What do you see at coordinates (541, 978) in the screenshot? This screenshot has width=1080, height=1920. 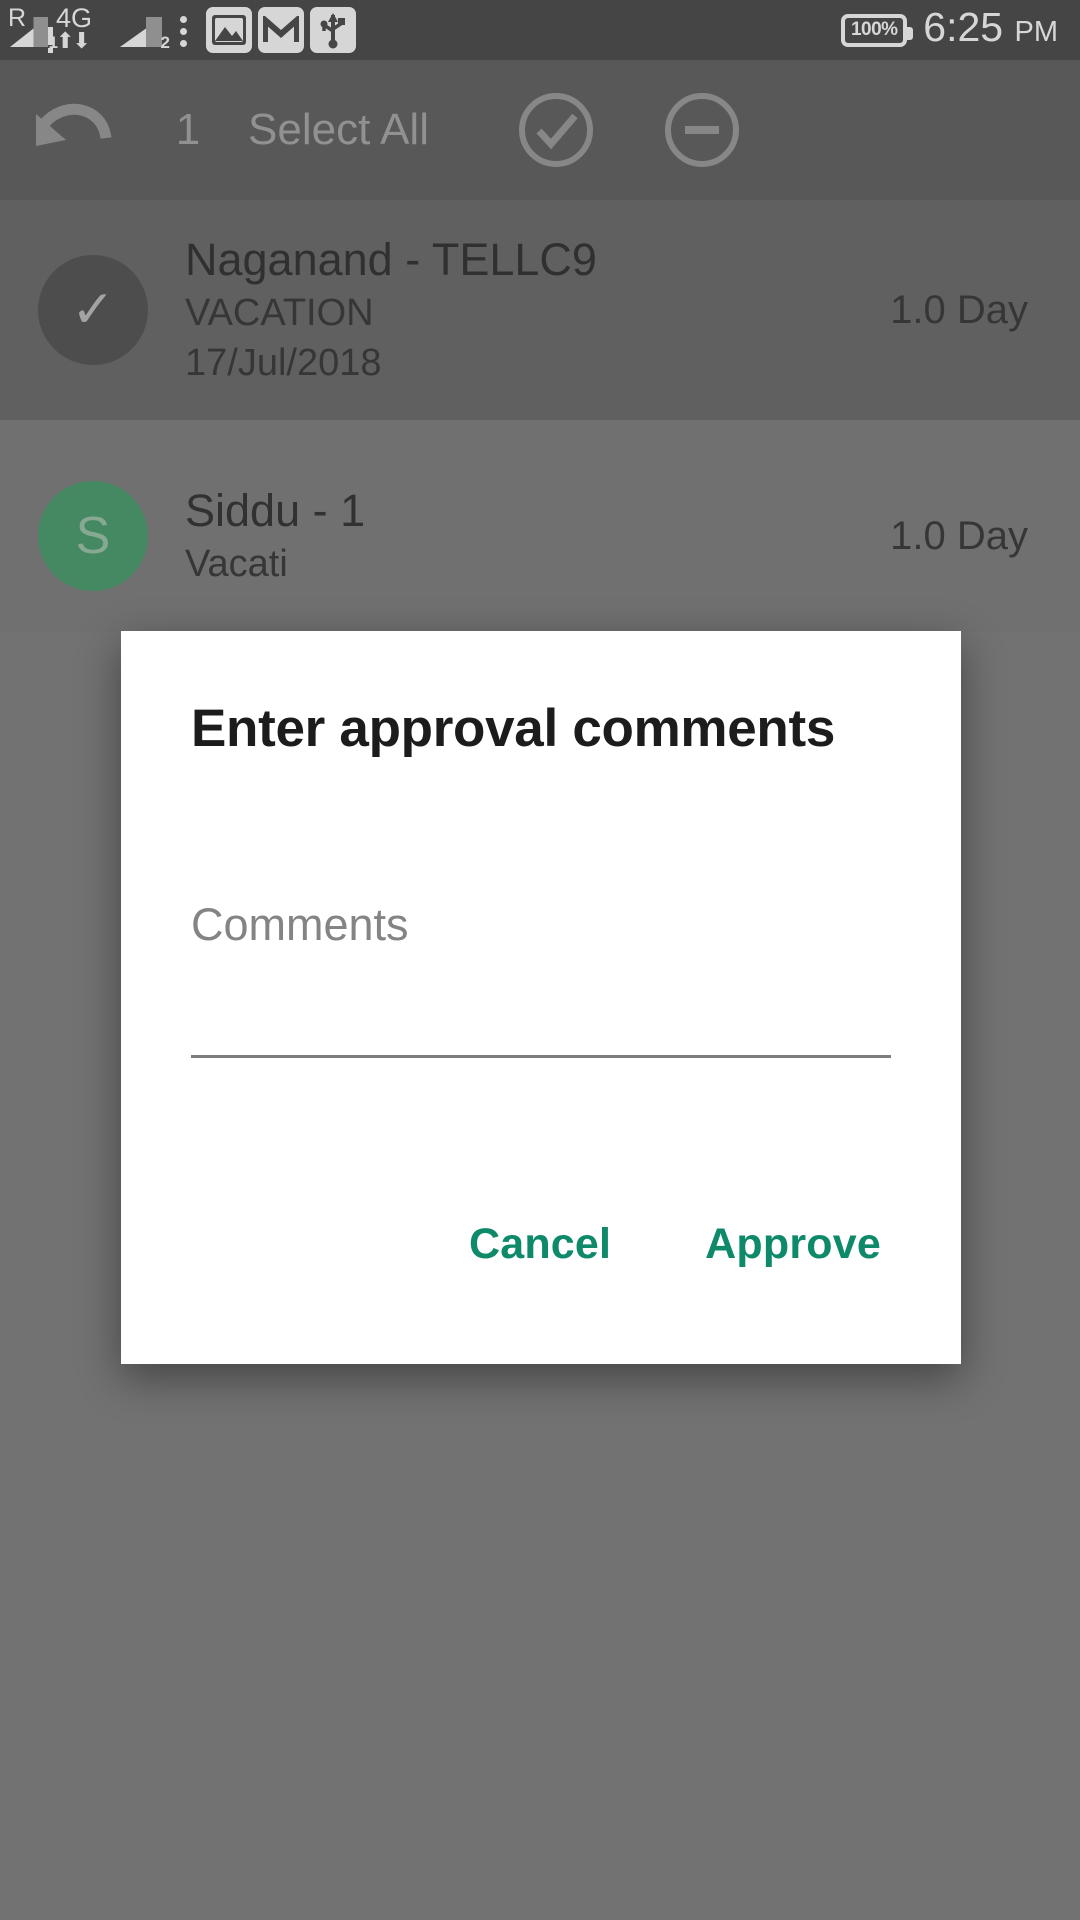 I see `comments-field: Comments` at bounding box center [541, 978].